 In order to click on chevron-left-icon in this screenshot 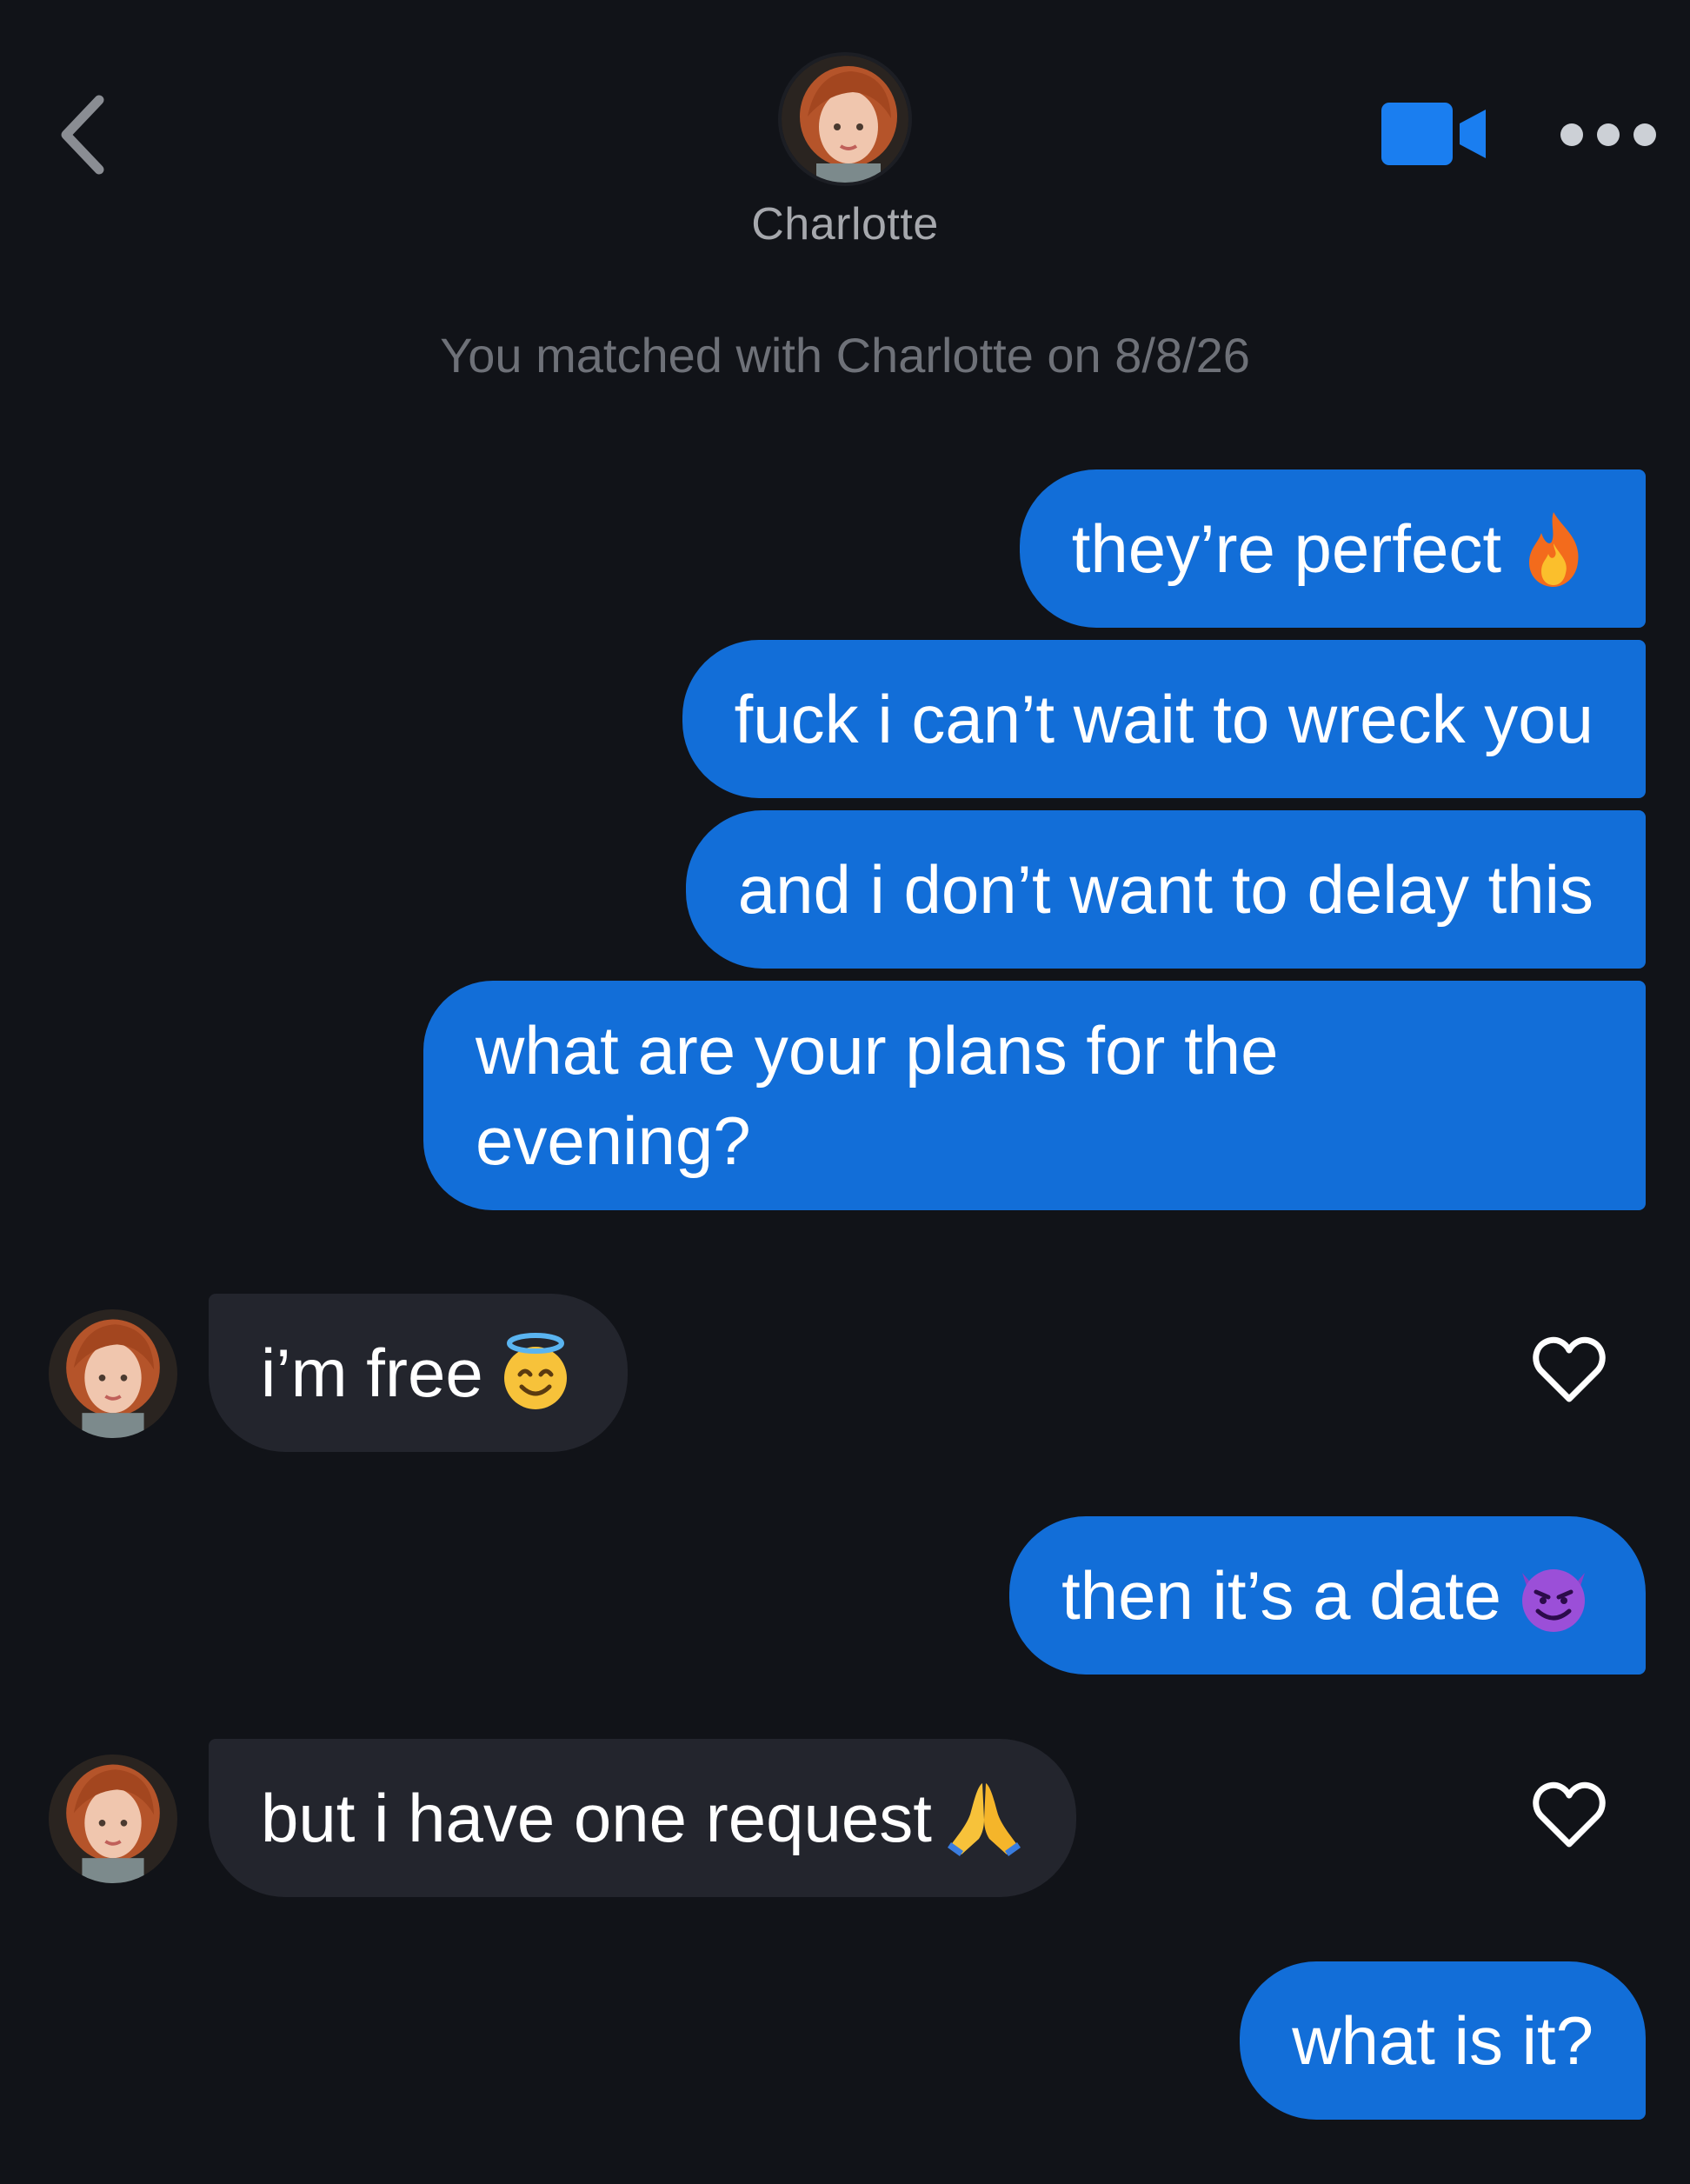, I will do `click(82, 135)`.